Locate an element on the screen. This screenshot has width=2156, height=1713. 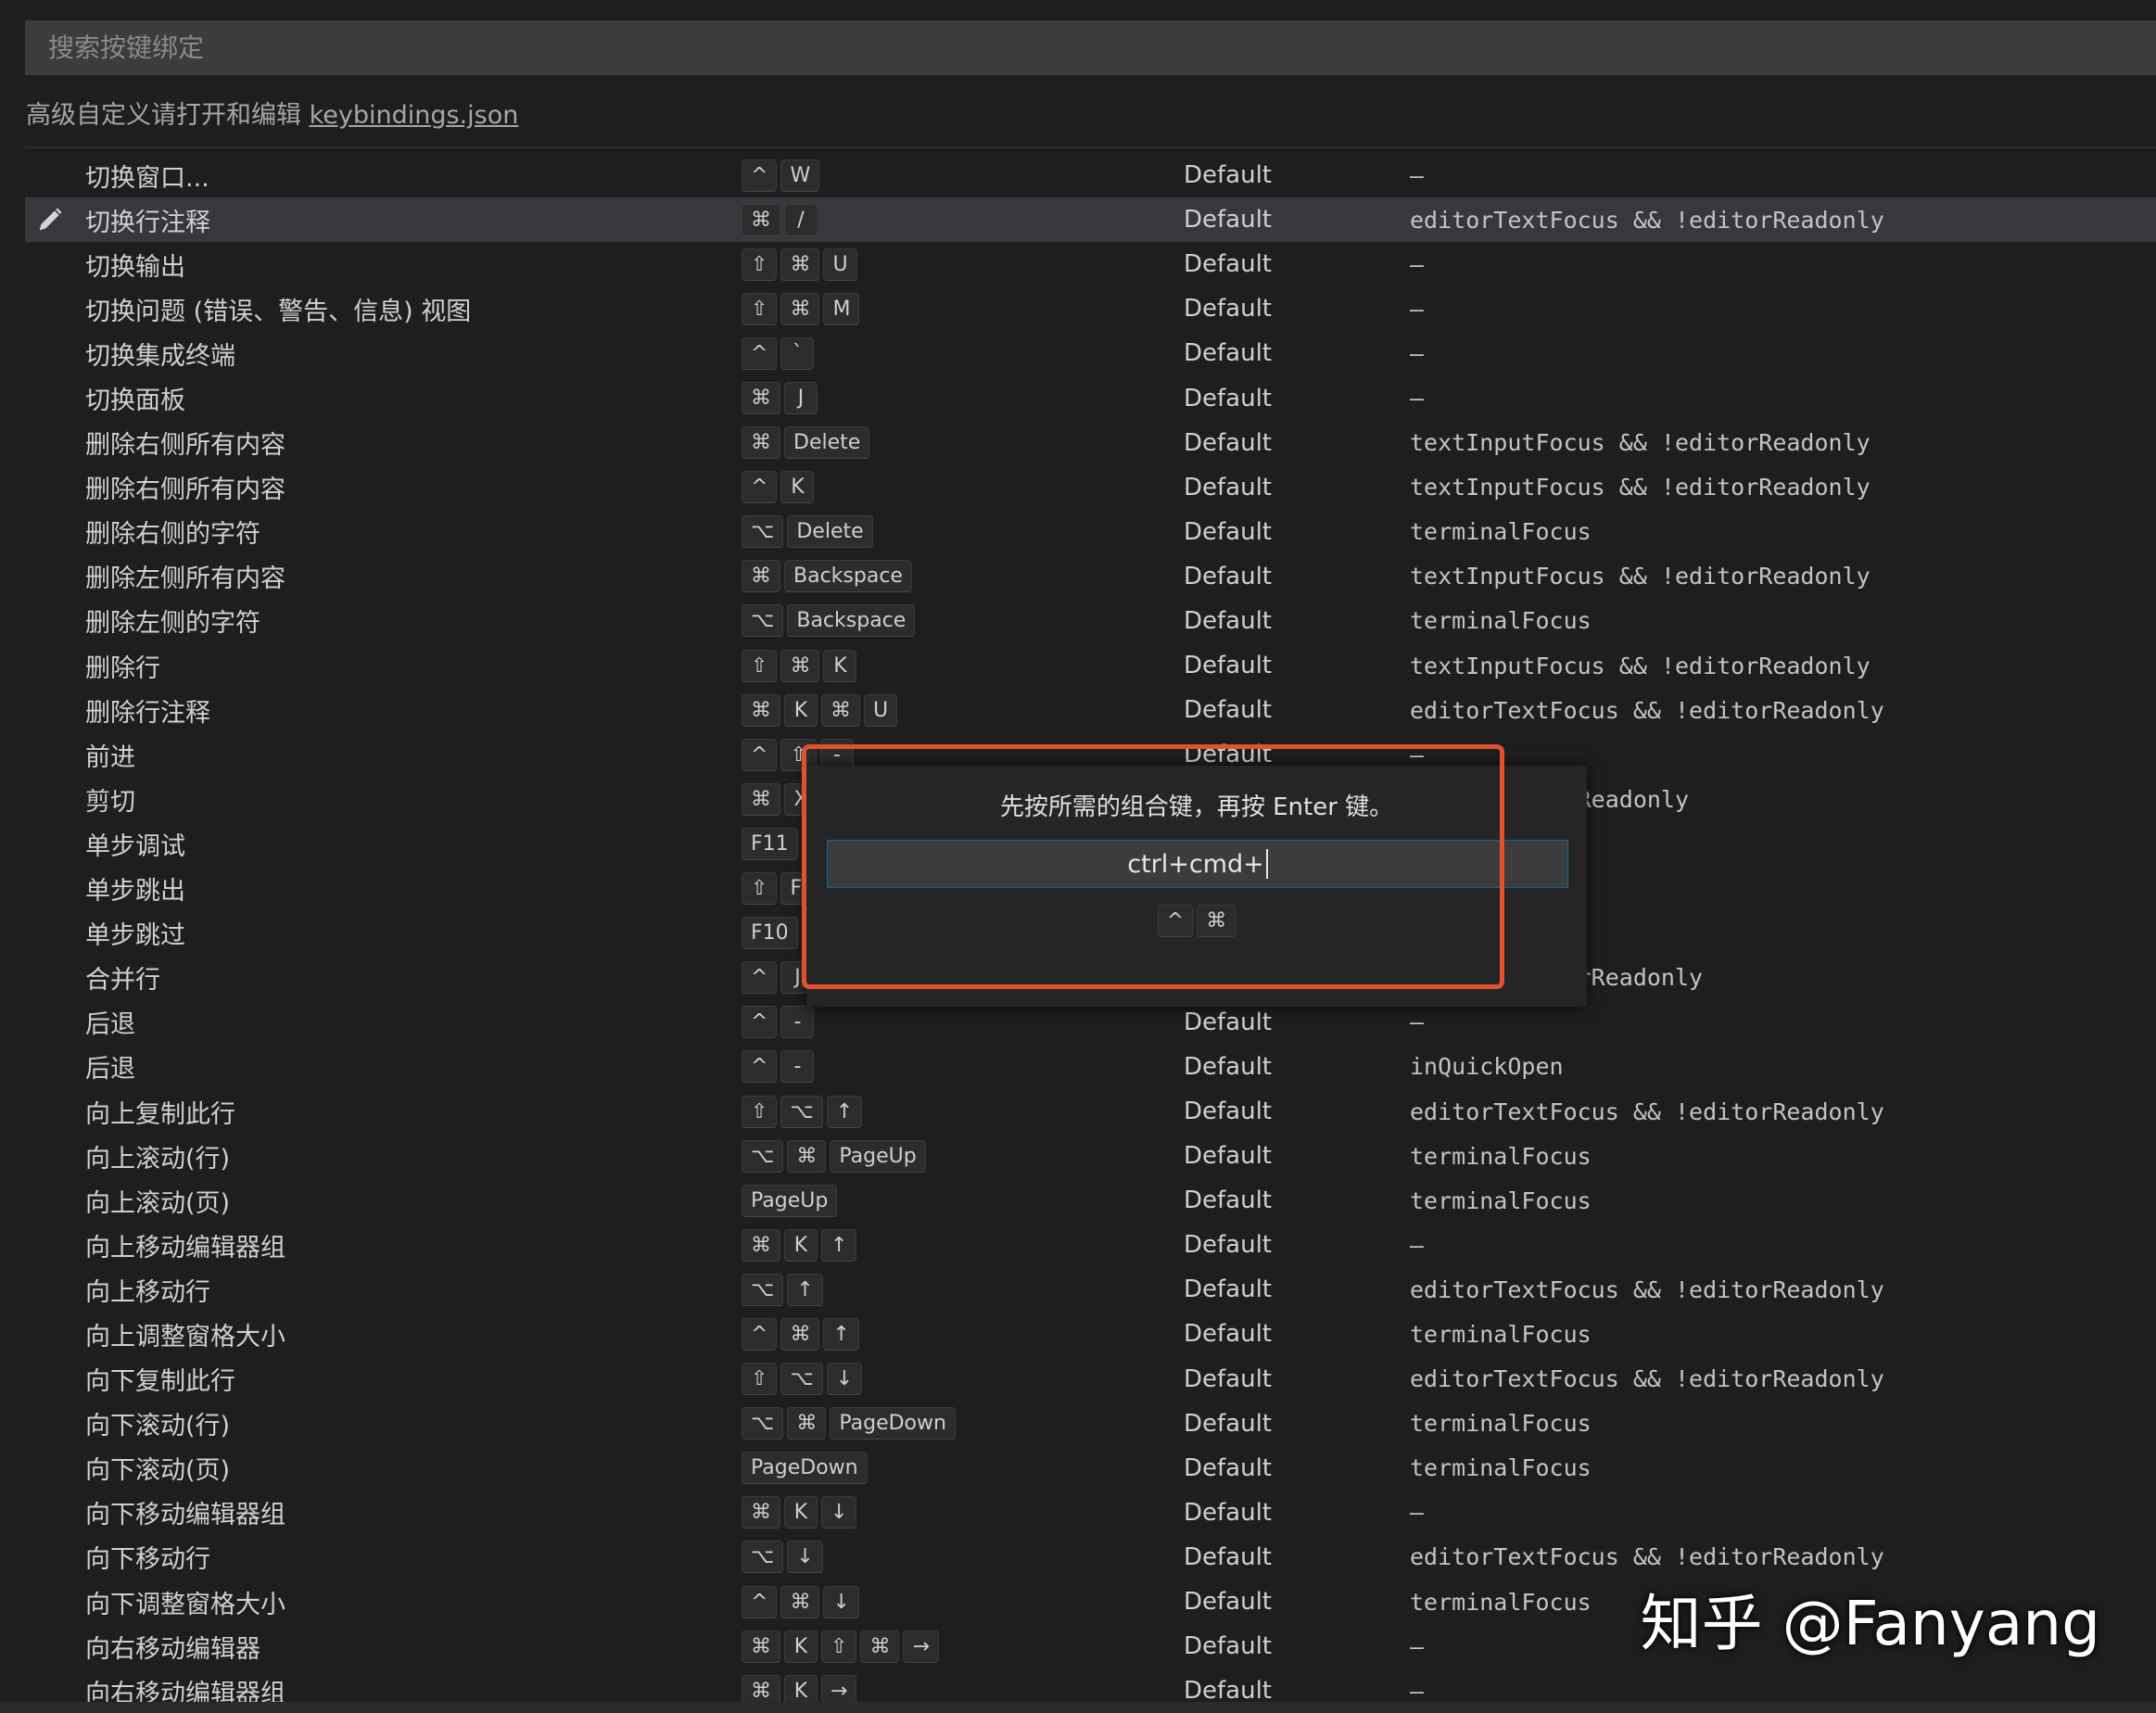
command-label: 删除行 is located at coordinates (123, 668).